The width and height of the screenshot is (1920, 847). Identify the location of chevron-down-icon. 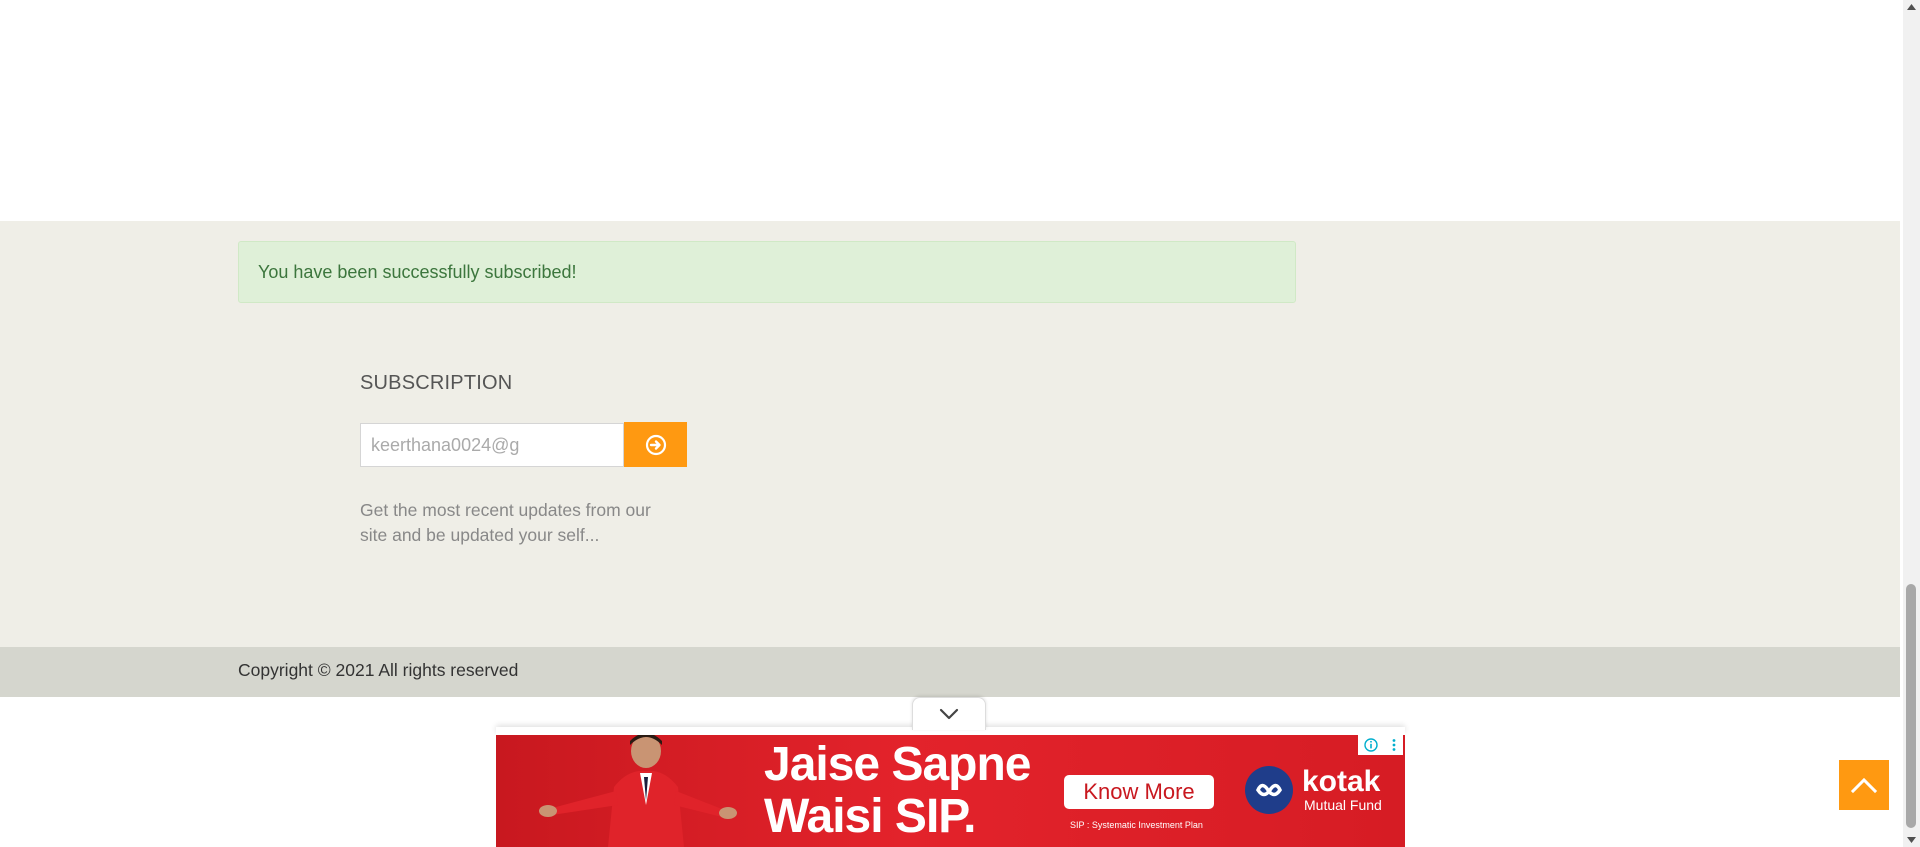
(949, 714).